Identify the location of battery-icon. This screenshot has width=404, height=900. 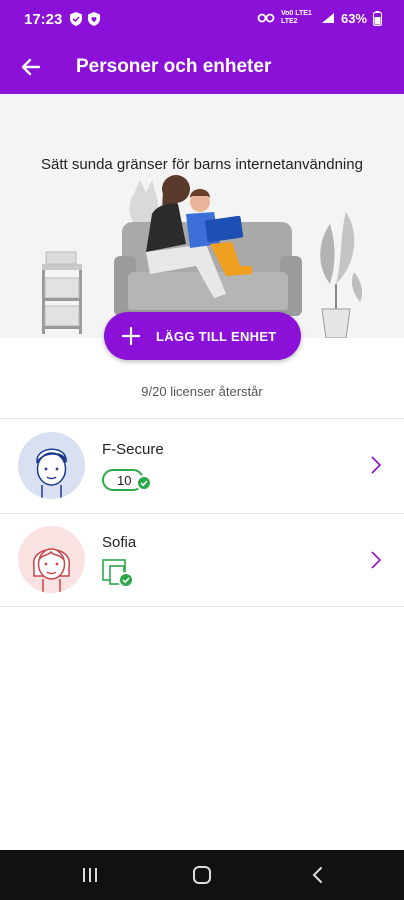
(377, 18).